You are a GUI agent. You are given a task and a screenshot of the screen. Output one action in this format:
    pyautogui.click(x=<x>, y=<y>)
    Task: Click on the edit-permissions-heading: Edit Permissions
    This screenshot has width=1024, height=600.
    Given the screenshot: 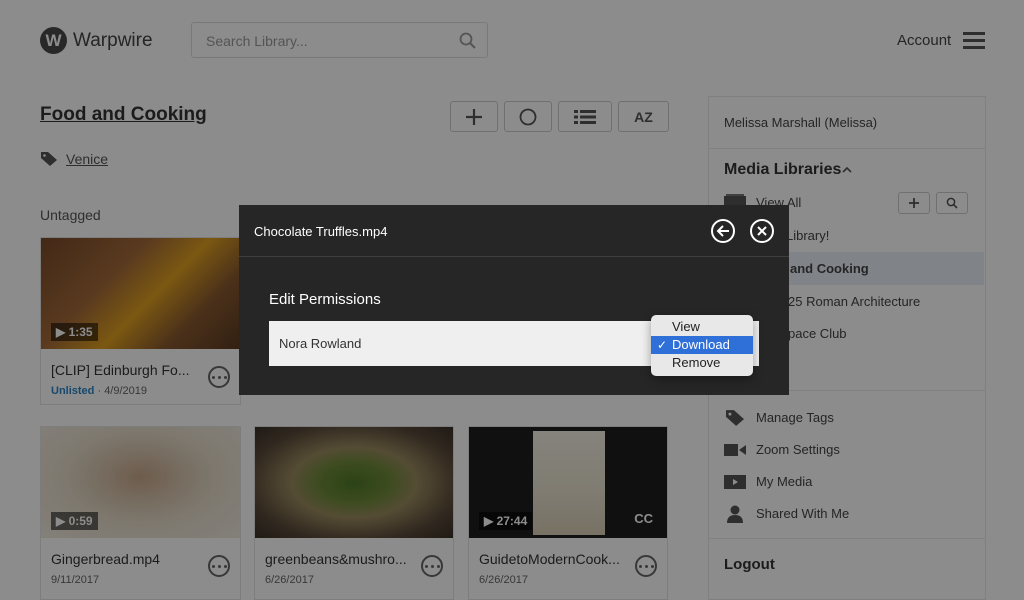 What is the action you would take?
    pyautogui.click(x=325, y=299)
    